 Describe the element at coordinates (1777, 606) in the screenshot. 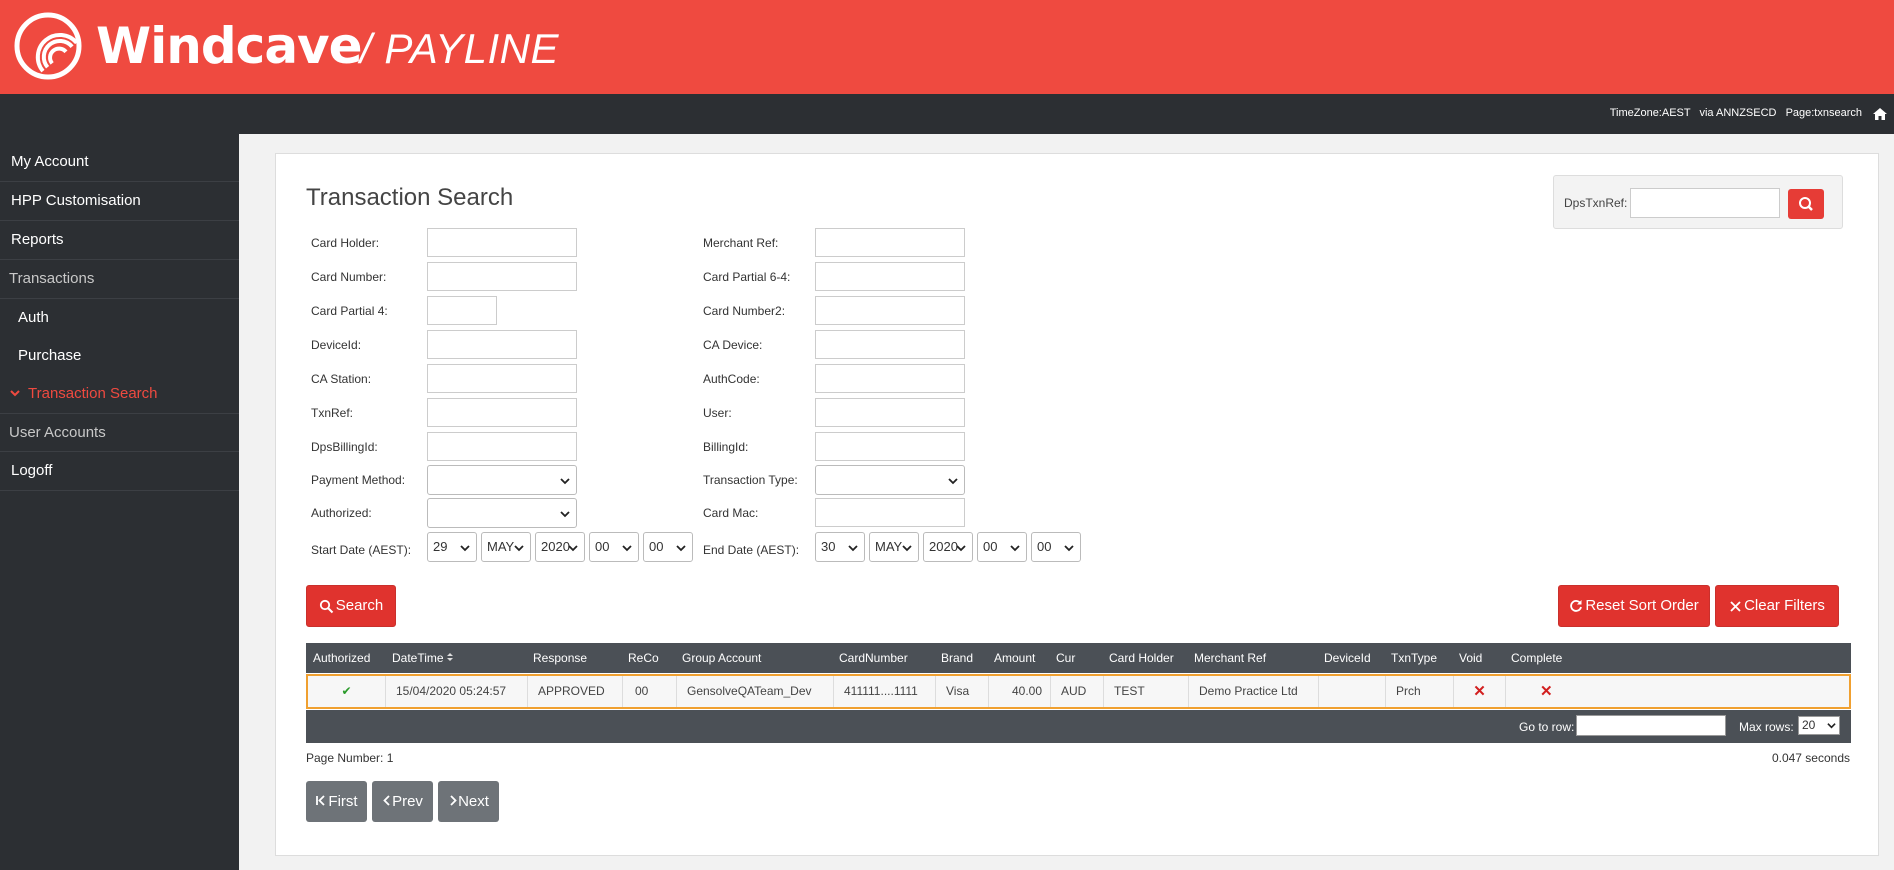

I see `clear-filters-button: Clear Filters` at that location.